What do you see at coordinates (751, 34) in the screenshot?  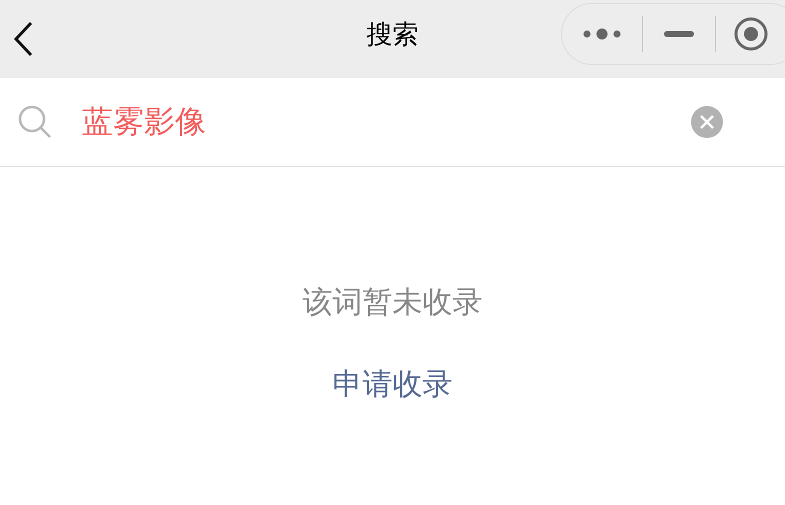 I see `target-icon` at bounding box center [751, 34].